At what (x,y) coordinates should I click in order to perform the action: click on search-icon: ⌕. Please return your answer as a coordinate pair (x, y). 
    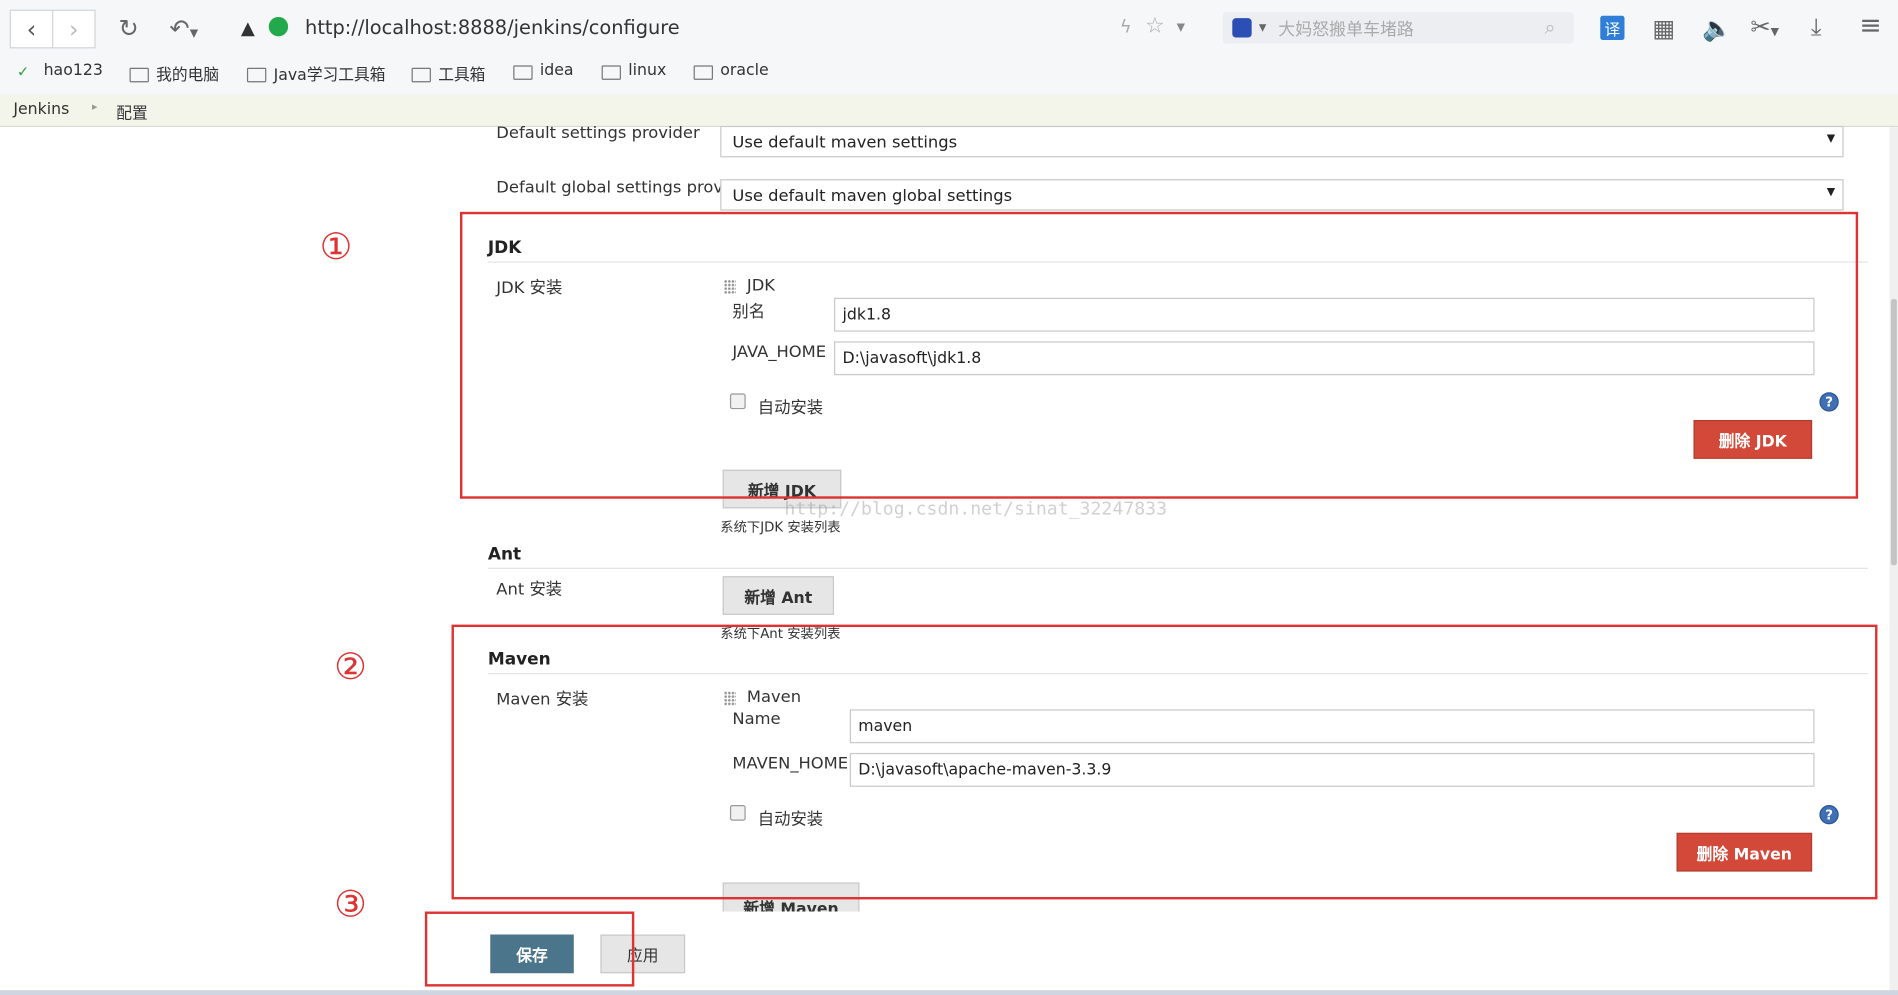
    Looking at the image, I should click on (1550, 28).